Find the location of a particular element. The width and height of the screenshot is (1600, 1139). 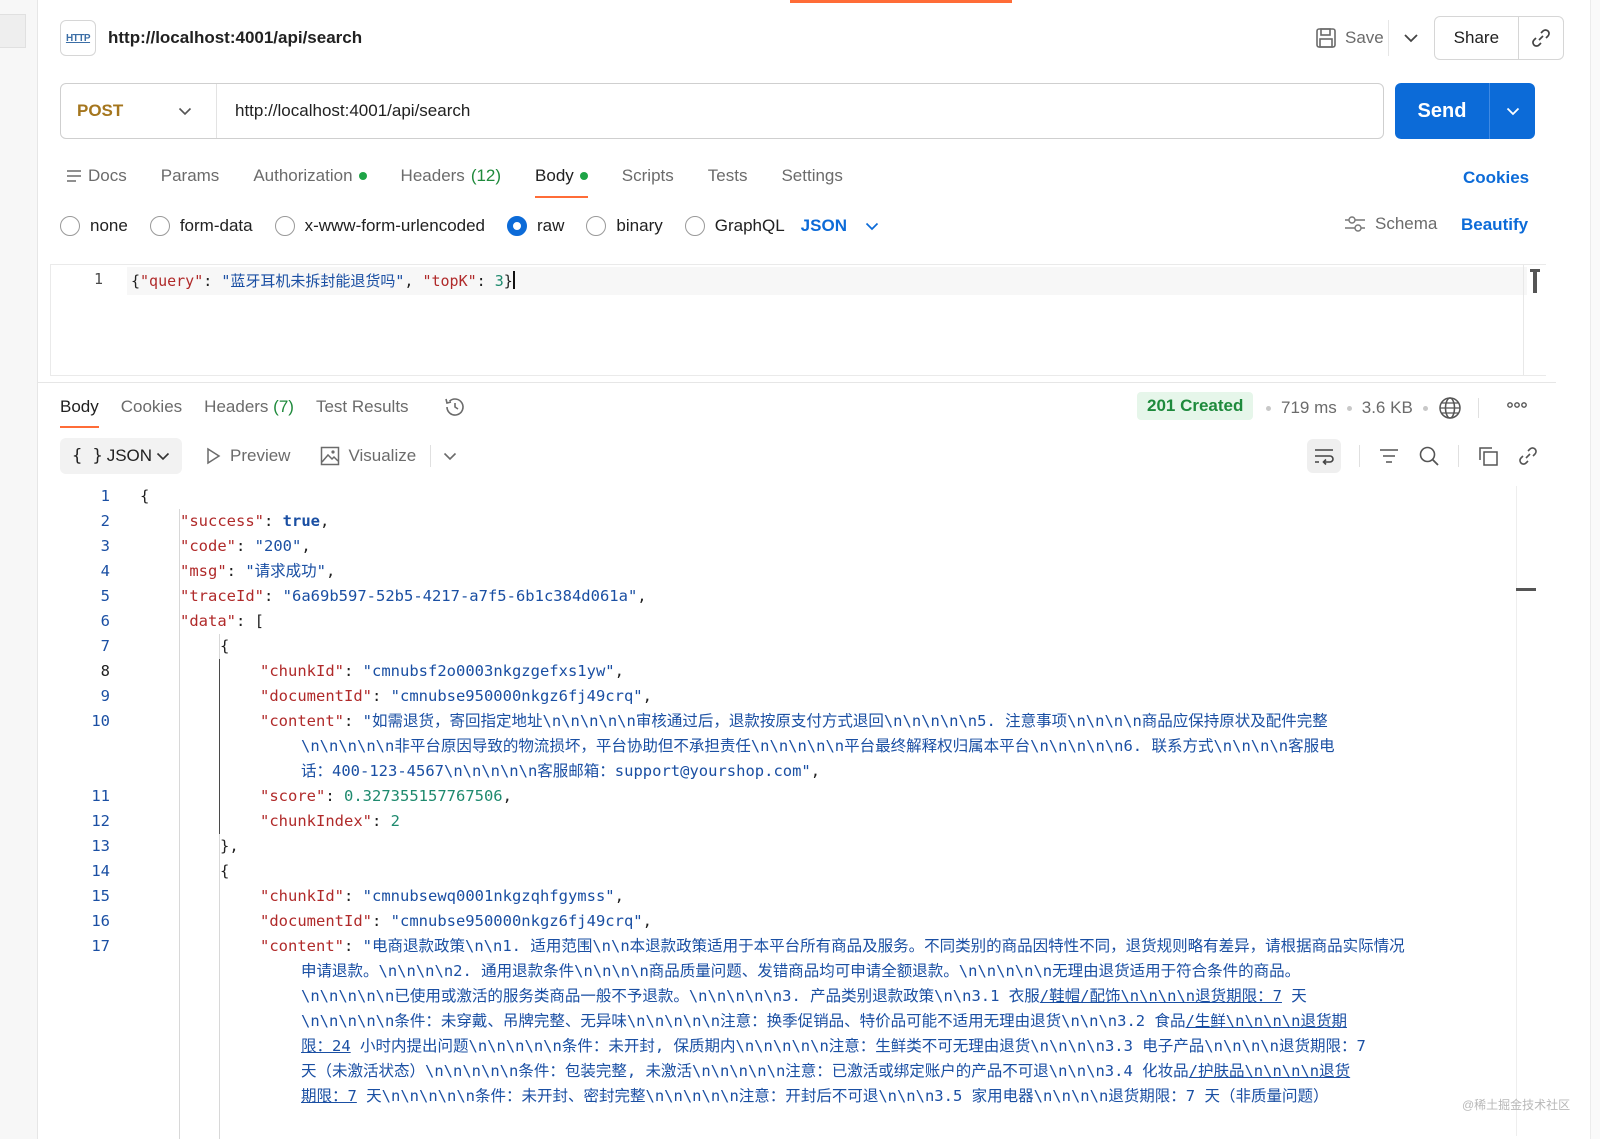

line-number: 16 is located at coordinates (100, 921).